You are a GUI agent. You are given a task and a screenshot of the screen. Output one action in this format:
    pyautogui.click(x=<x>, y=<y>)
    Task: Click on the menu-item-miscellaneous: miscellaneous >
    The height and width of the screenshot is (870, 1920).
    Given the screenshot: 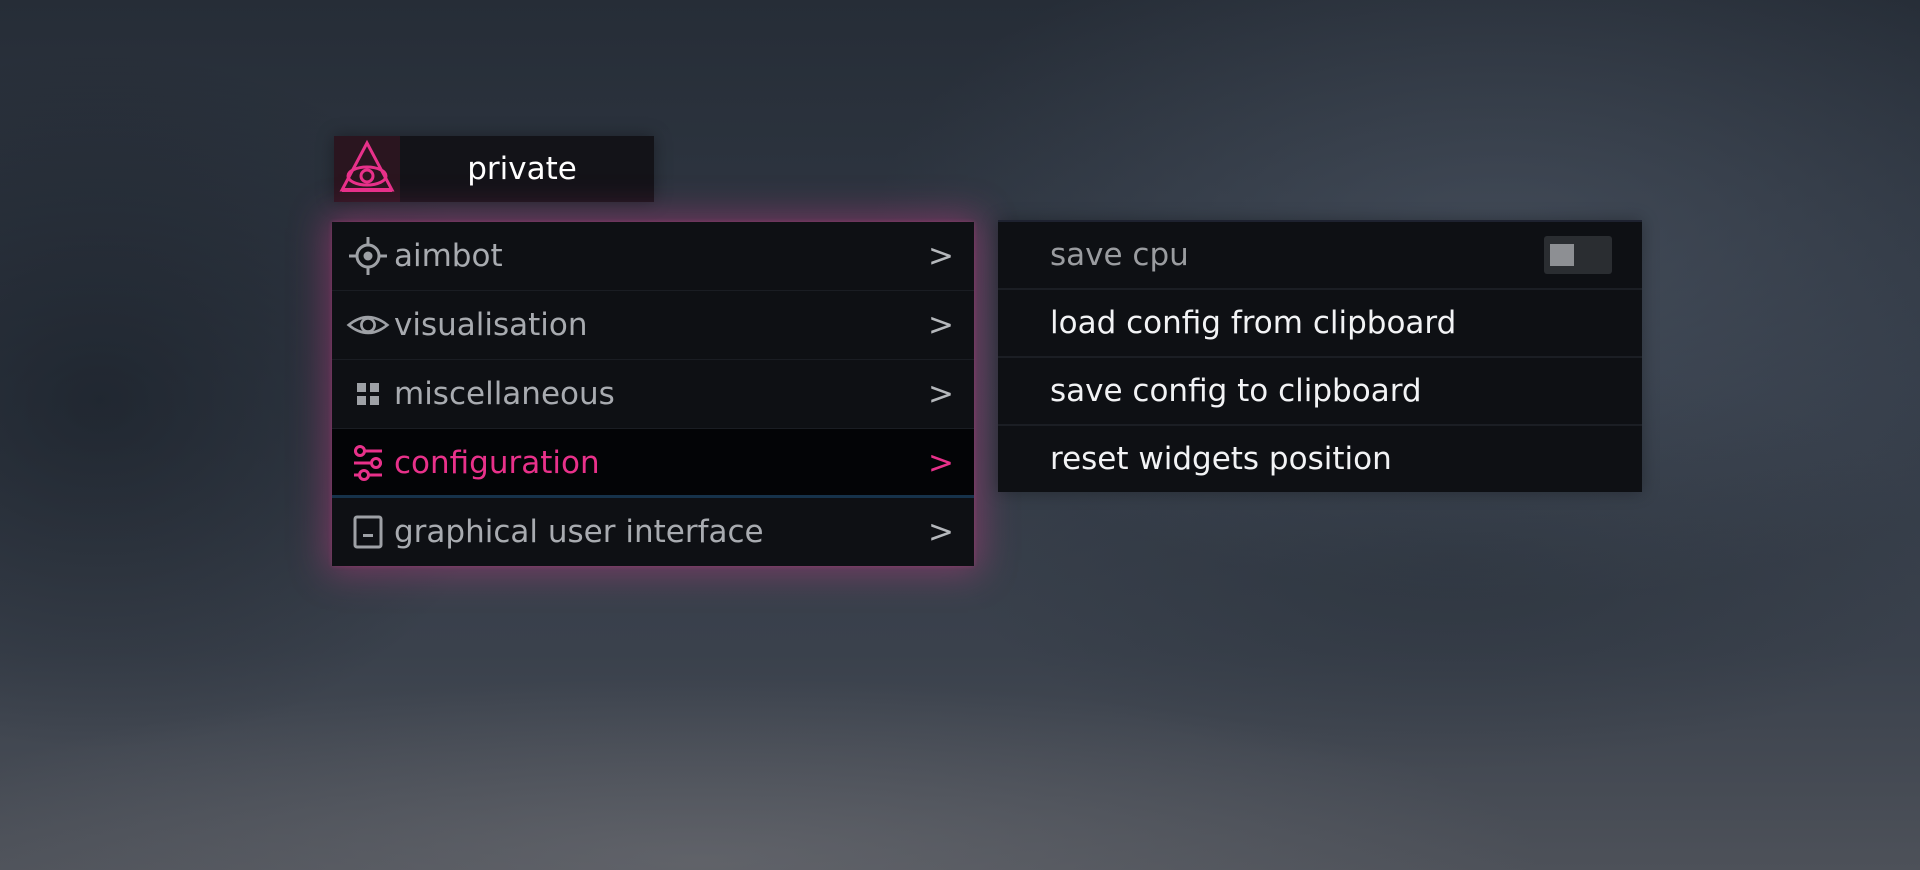 What is the action you would take?
    pyautogui.click(x=653, y=394)
    